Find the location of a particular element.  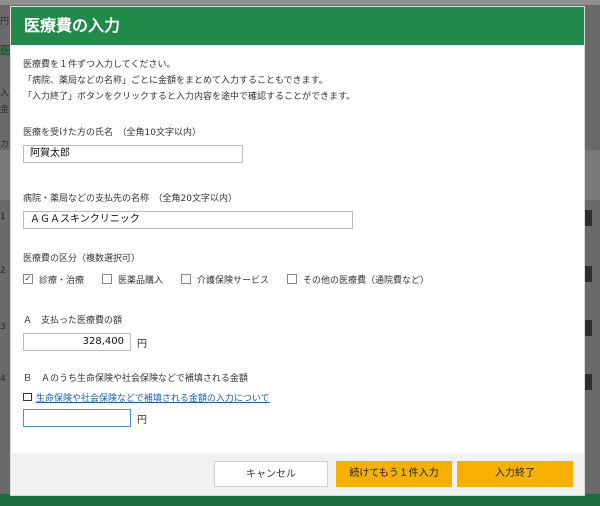

reimbursed-amount-input is located at coordinates (77, 418).